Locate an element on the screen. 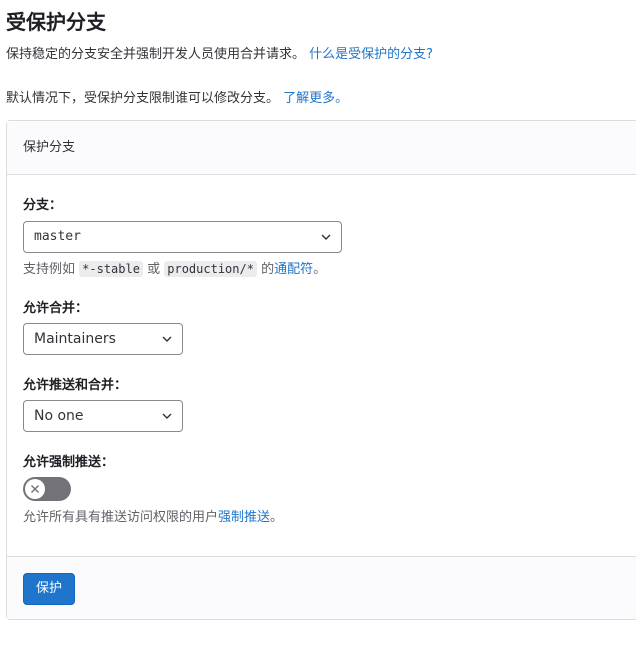  force-push-help-end: 。 is located at coordinates (277, 517).